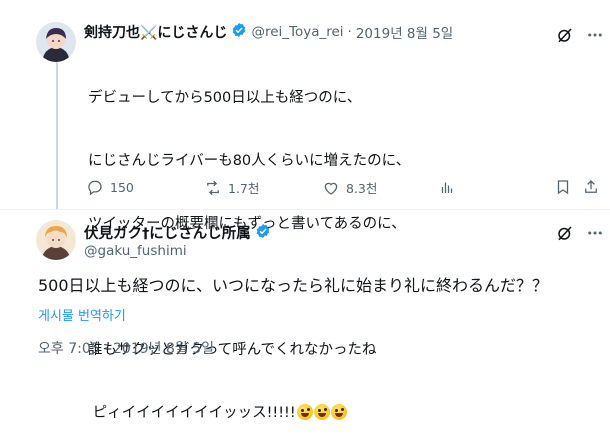  I want to click on views-button, so click(447, 187).